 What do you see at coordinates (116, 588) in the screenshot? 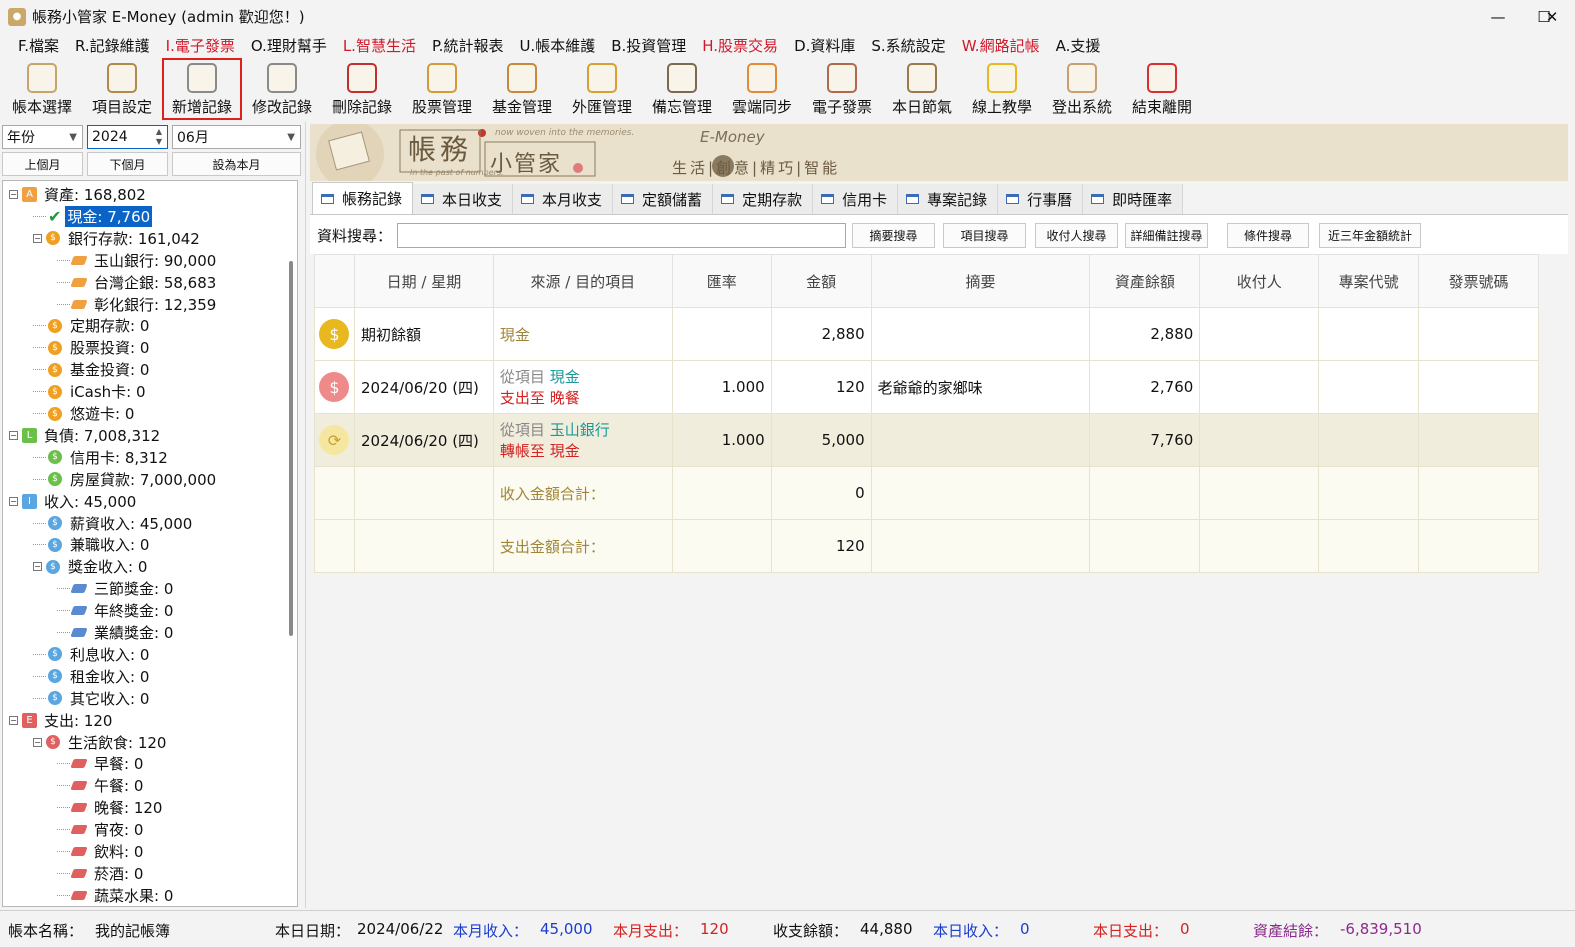
I see `tree-node: 三節獎金: 0` at bounding box center [116, 588].